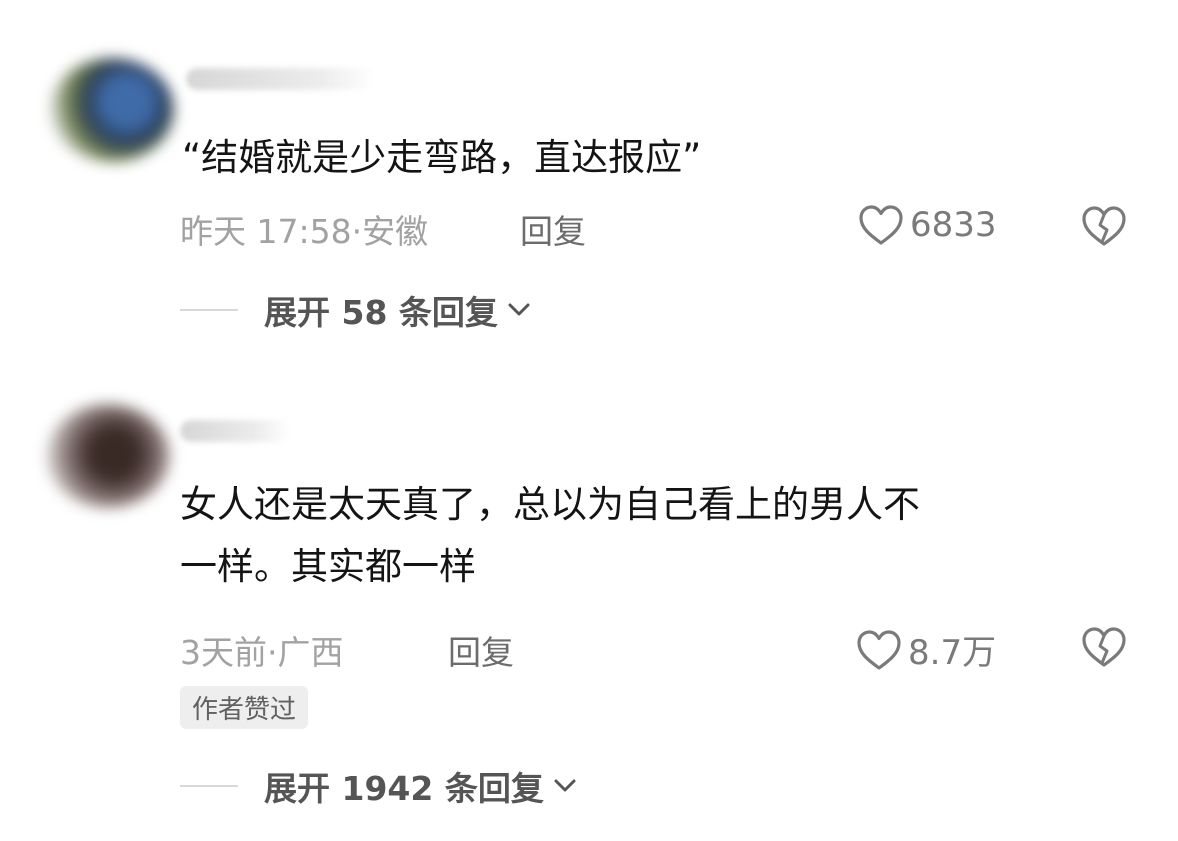 The width and height of the screenshot is (1178, 841). What do you see at coordinates (266, 231) in the screenshot?
I see `comment-time: 昨天 17:58` at bounding box center [266, 231].